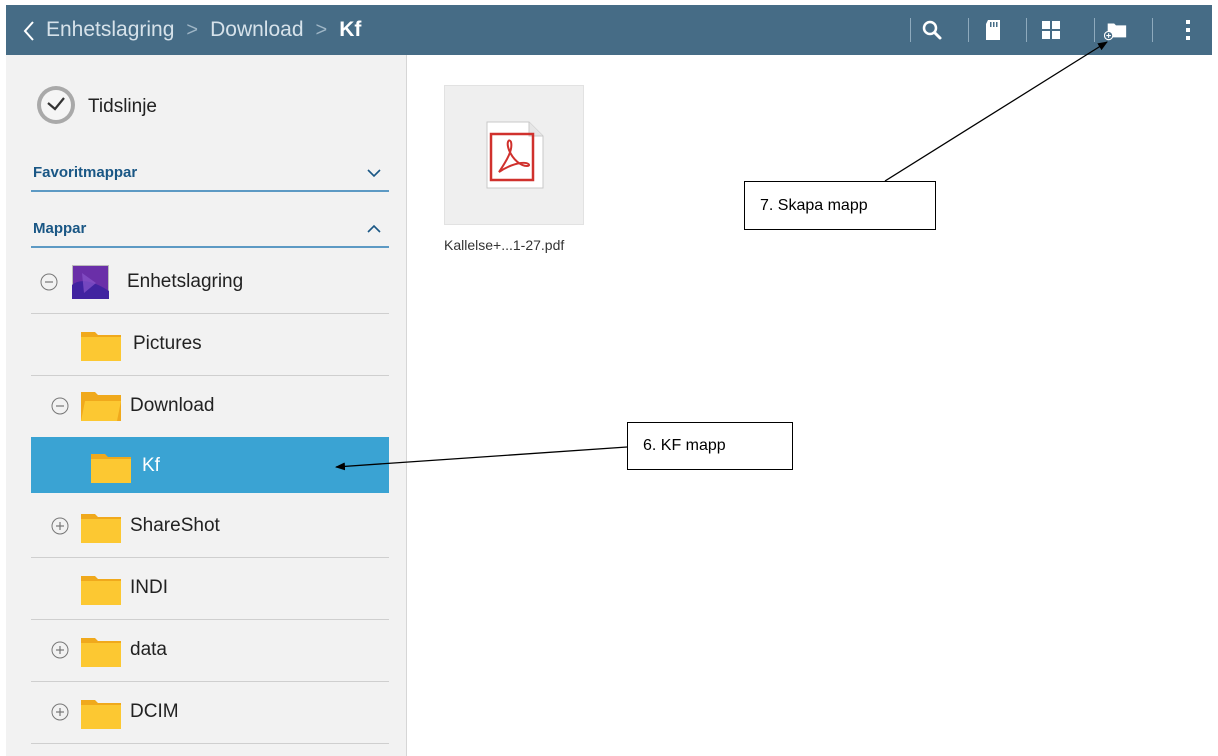  Describe the element at coordinates (60, 228) in the screenshot. I see `folders-title: Mappar` at that location.